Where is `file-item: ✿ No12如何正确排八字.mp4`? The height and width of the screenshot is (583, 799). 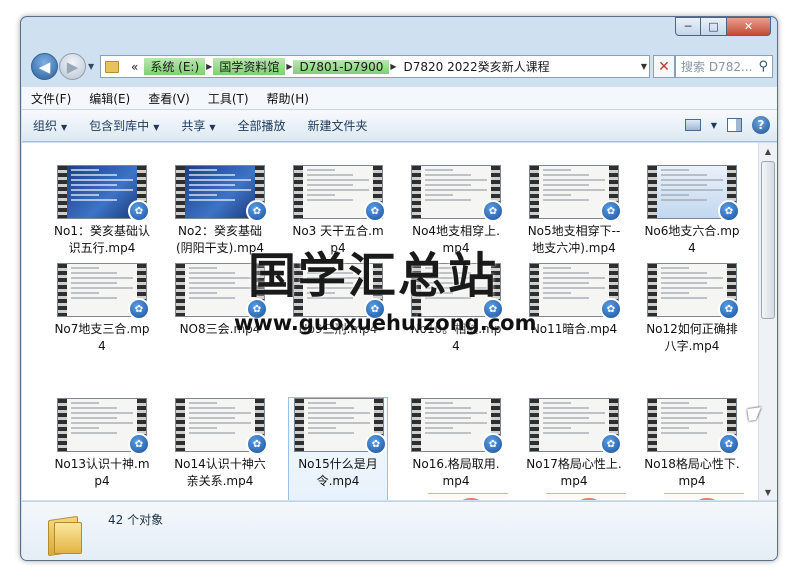
file-item: ✿ No12如何正确排八字.mp4 is located at coordinates (692, 323).